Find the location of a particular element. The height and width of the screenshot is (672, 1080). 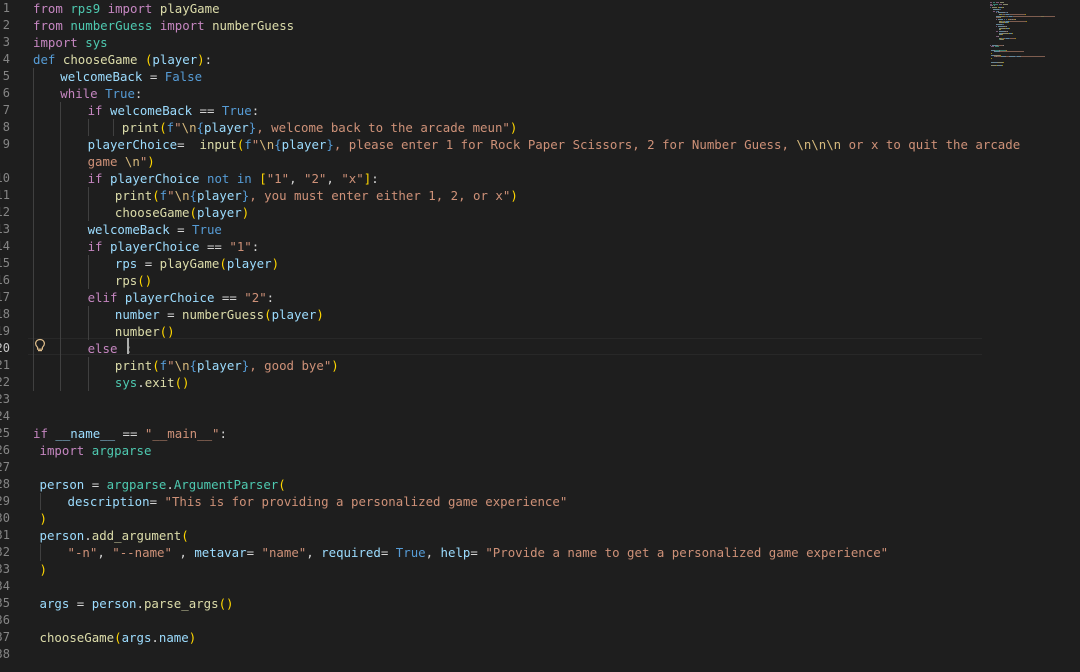

code-token: if is located at coordinates (40, 433).